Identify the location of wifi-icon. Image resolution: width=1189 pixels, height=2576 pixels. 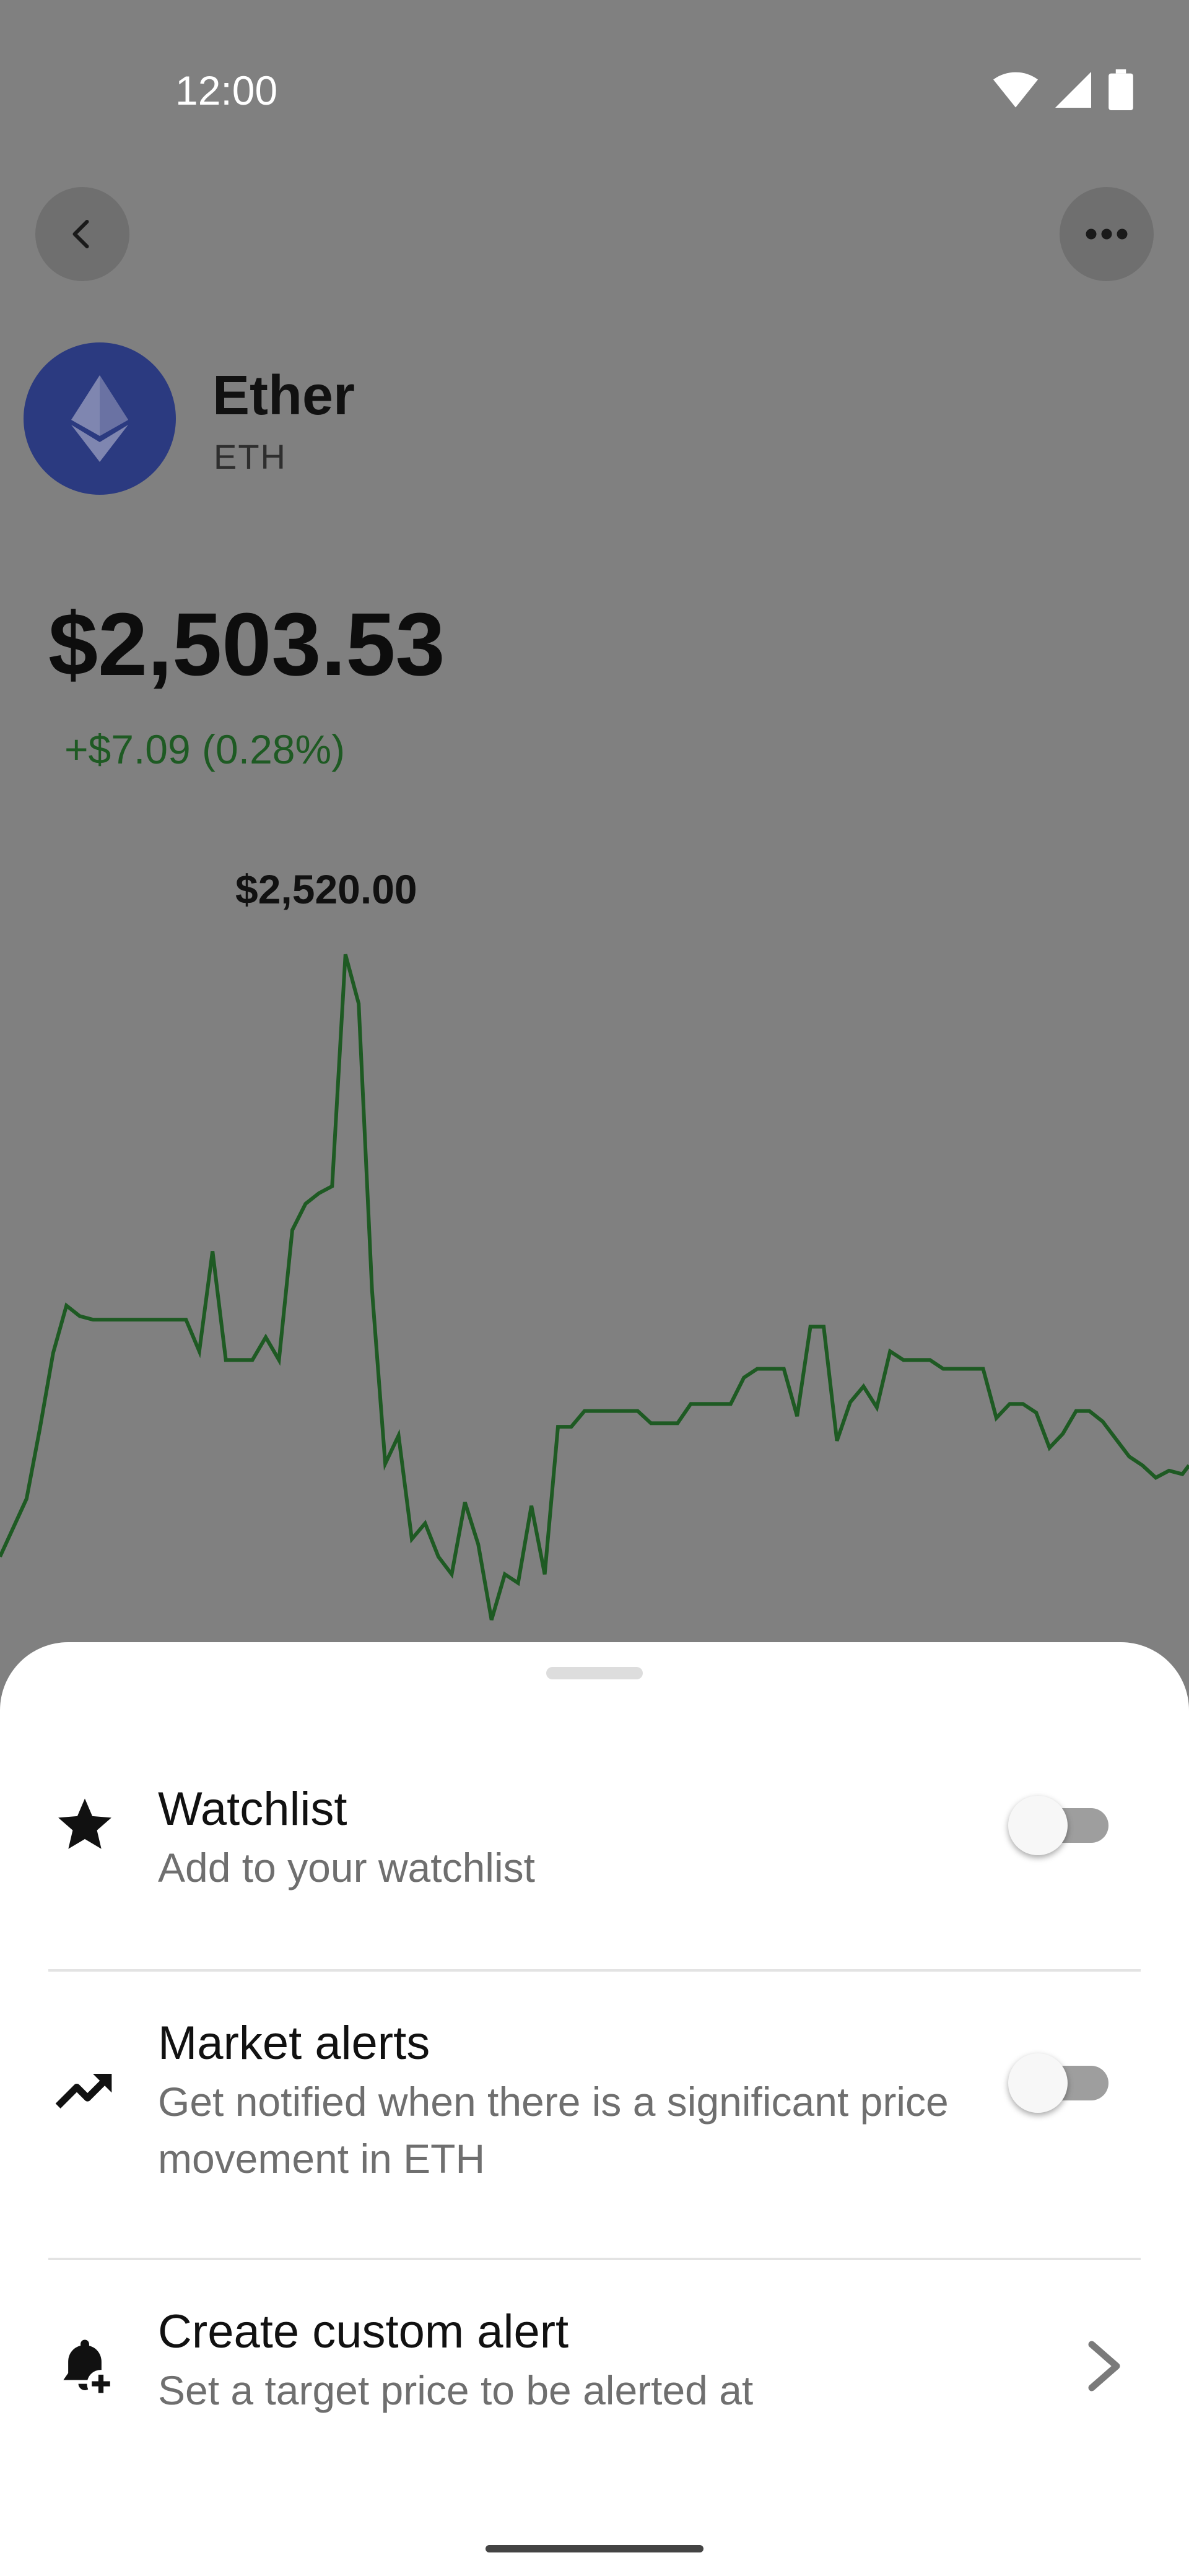
(1015, 90).